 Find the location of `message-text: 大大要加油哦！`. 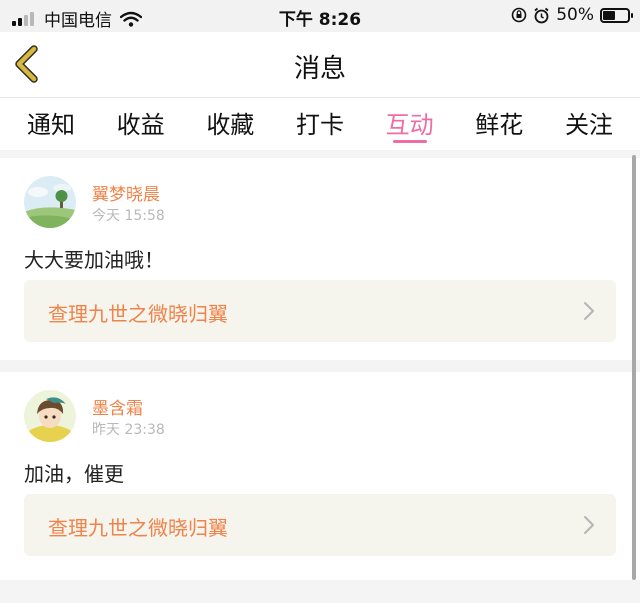

message-text: 大大要加油哦！ is located at coordinates (94, 260).